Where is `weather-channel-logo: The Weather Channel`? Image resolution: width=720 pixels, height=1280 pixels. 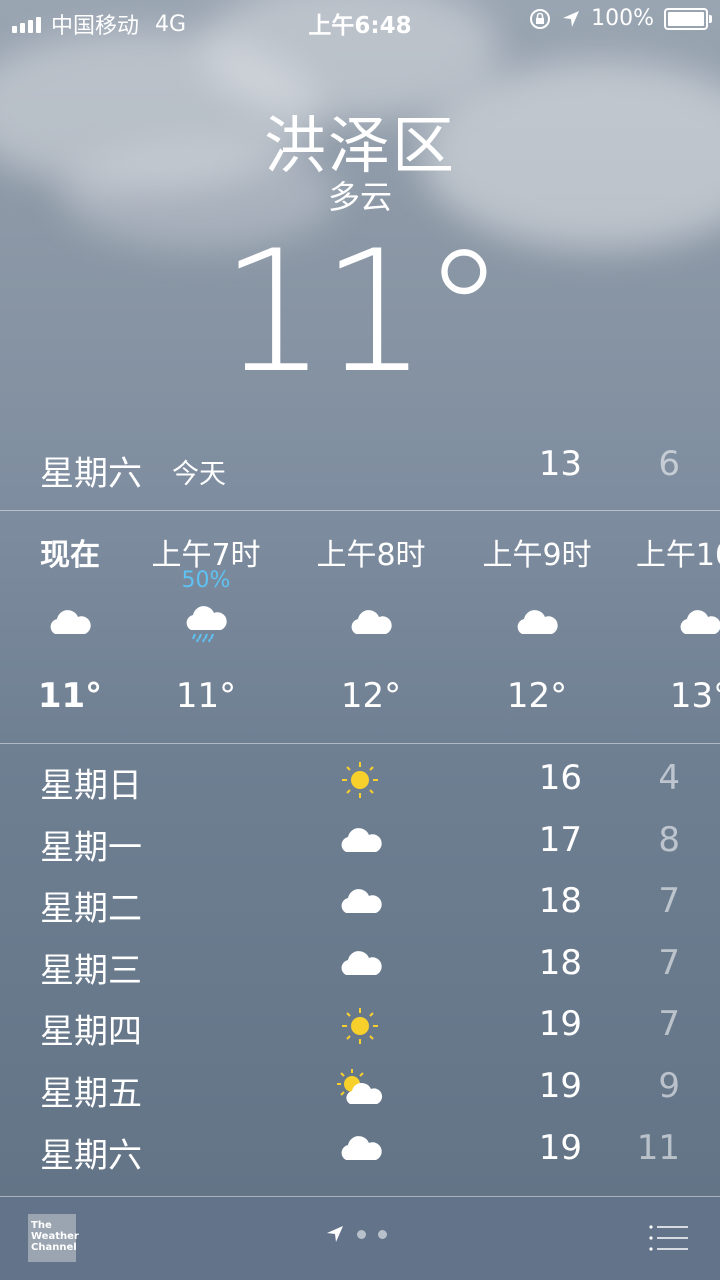 weather-channel-logo: The Weather Channel is located at coordinates (53, 1238).